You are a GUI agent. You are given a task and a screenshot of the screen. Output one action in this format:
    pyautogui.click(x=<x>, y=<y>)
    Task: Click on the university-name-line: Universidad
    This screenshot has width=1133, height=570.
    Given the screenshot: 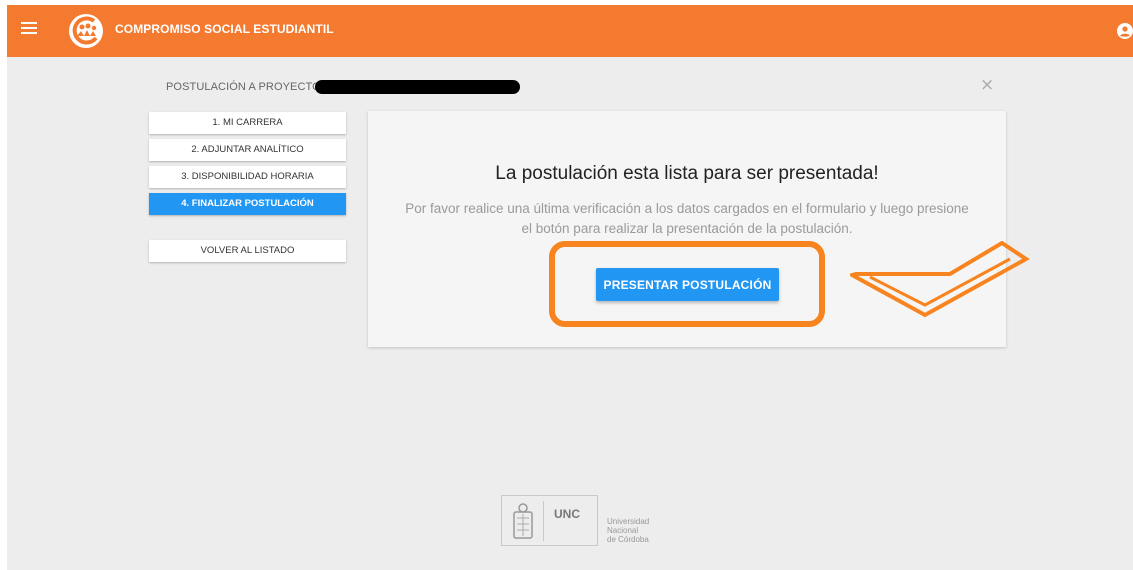 What is the action you would take?
    pyautogui.click(x=628, y=521)
    